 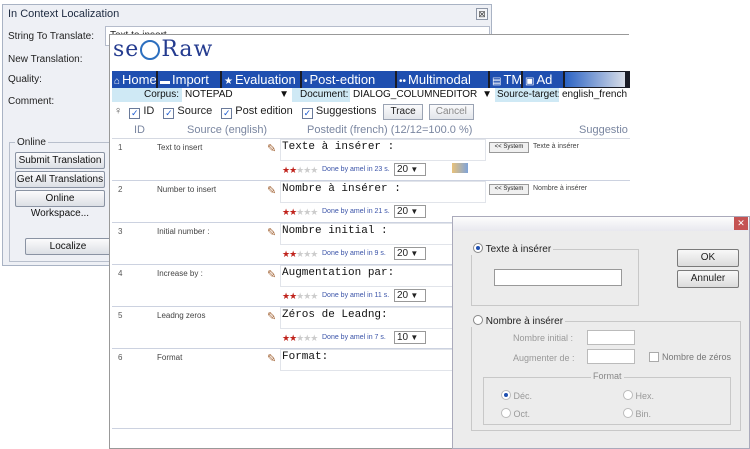 What do you see at coordinates (595, 79) in the screenshot?
I see `toolbar-extra-icons` at bounding box center [595, 79].